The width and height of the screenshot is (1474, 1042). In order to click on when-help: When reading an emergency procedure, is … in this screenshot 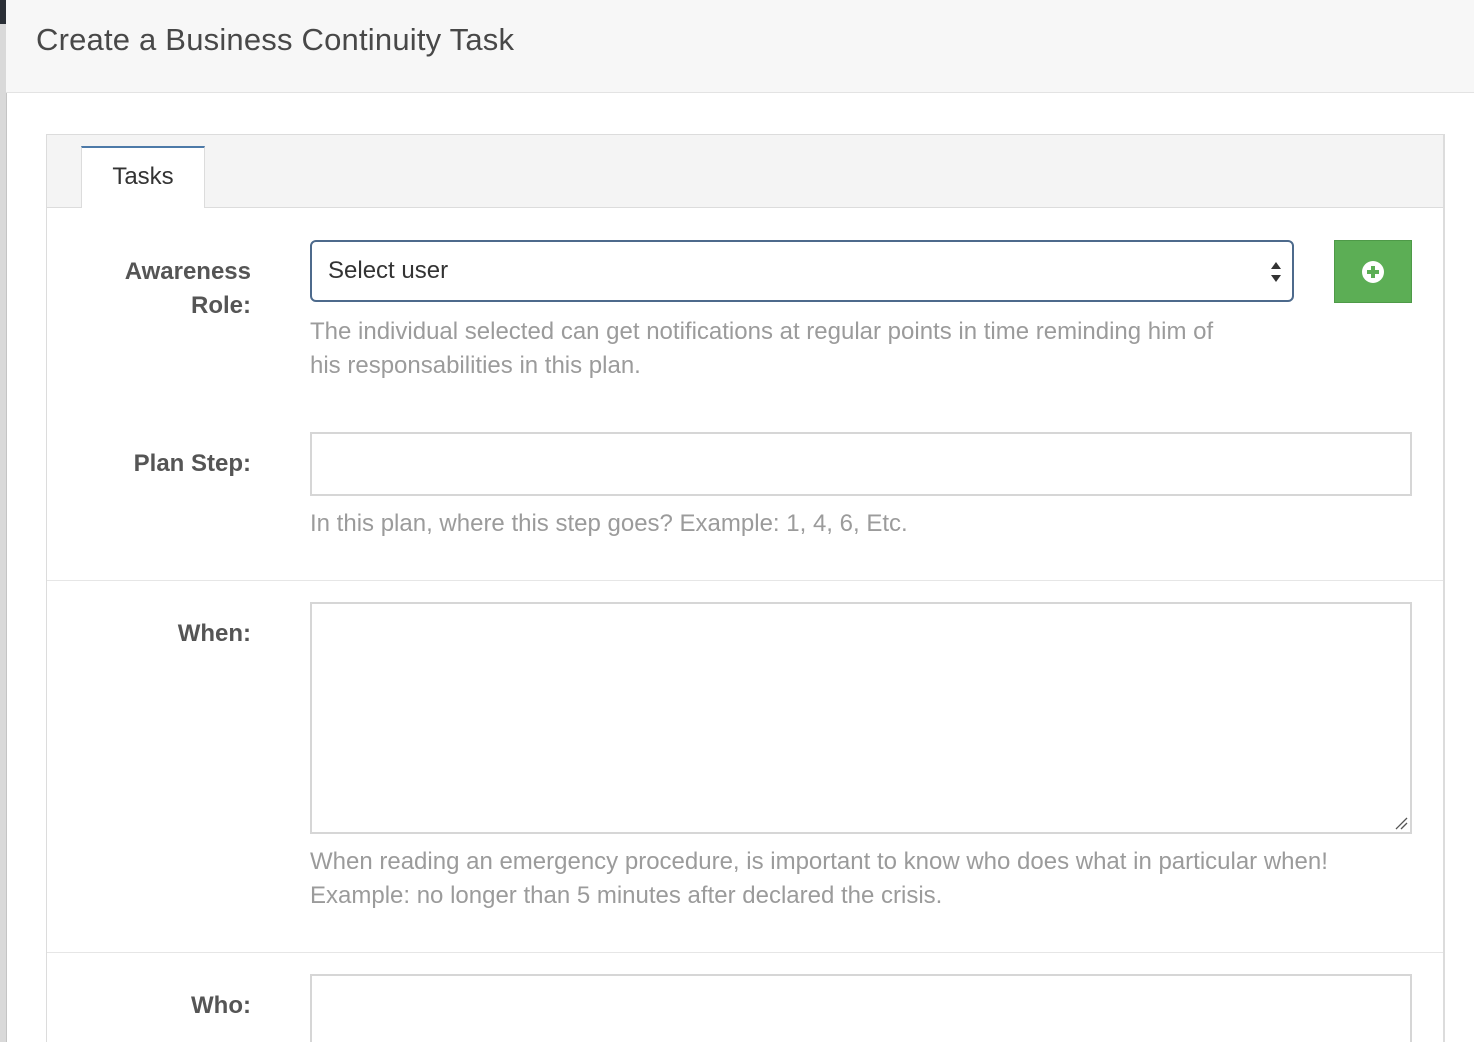, I will do `click(855, 879)`.